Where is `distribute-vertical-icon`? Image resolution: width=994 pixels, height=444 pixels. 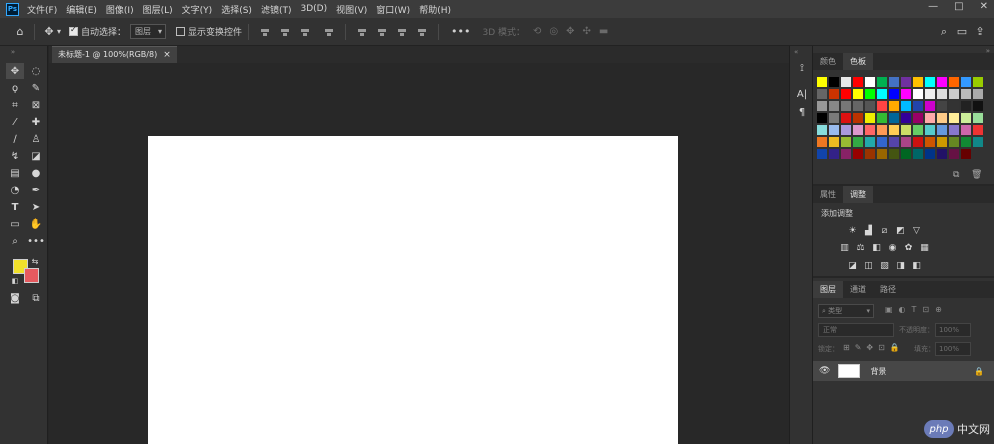 distribute-vertical-icon is located at coordinates (422, 32).